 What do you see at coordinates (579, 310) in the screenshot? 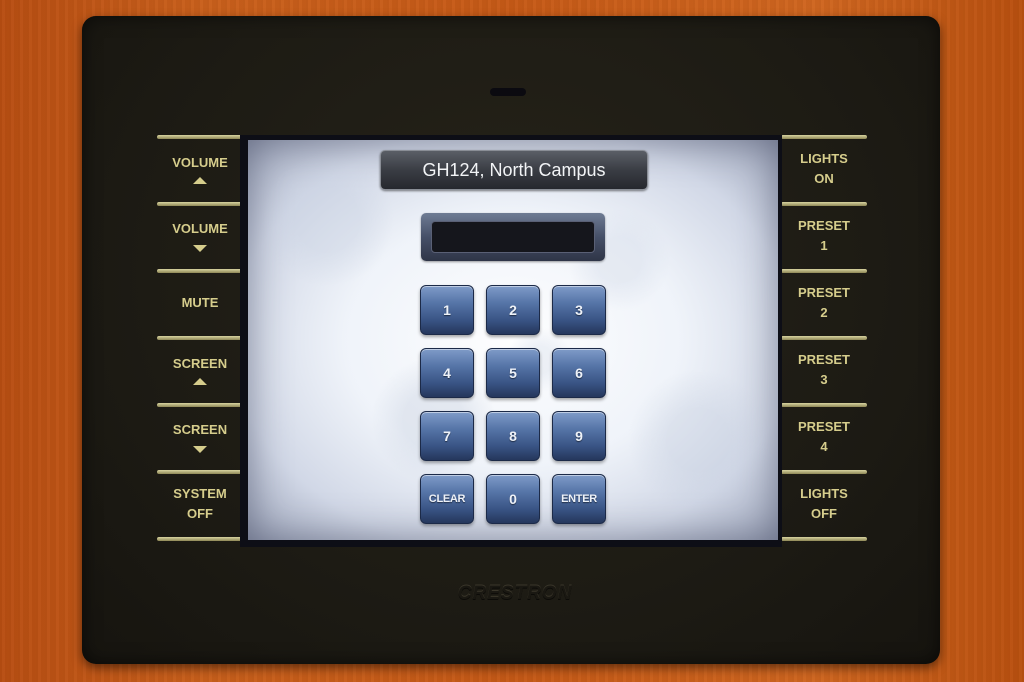
I see `key-3: 3` at bounding box center [579, 310].